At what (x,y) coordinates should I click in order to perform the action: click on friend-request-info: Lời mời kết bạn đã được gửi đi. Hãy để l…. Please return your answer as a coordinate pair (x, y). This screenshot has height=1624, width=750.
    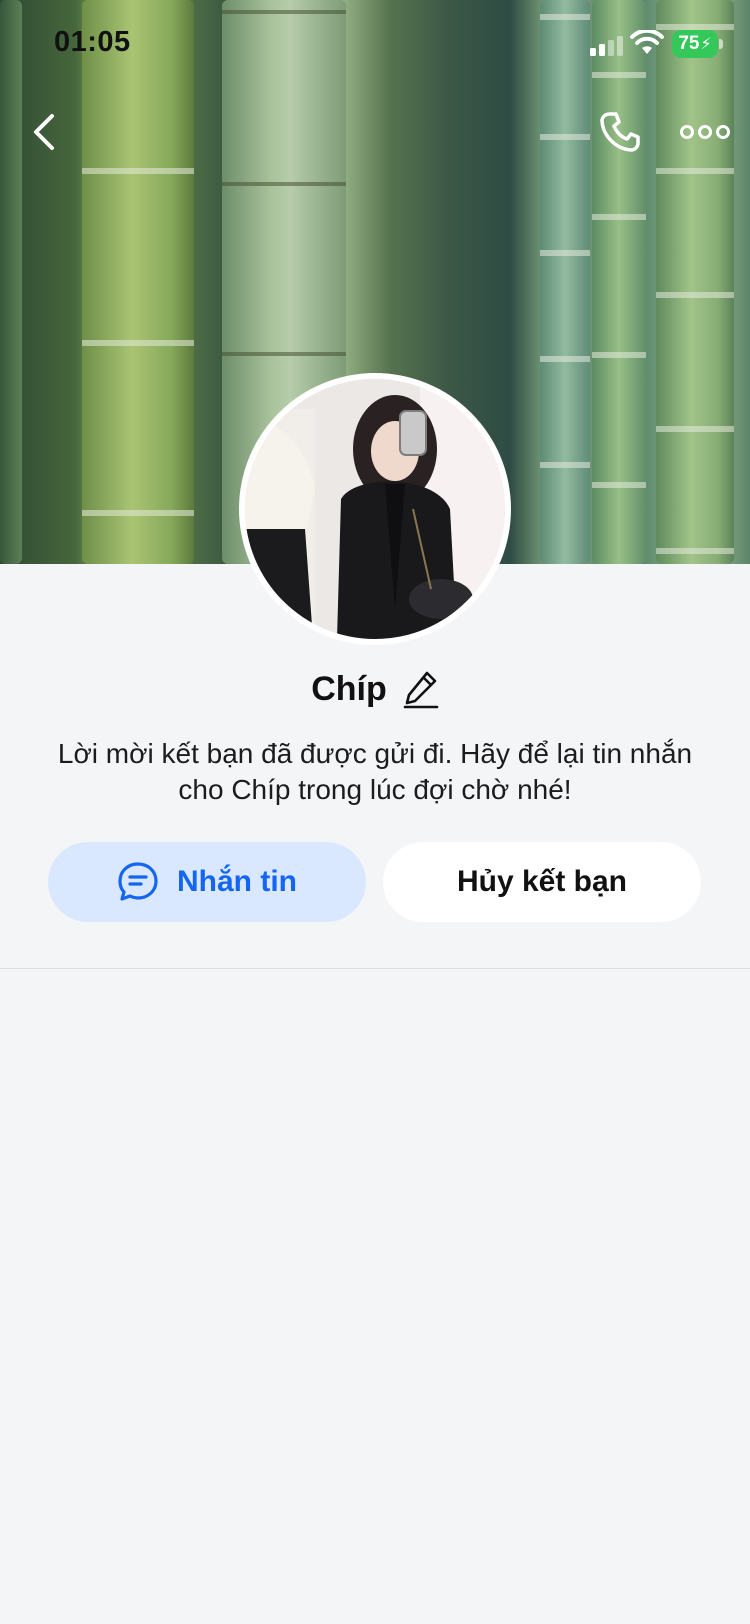
    Looking at the image, I should click on (375, 771).